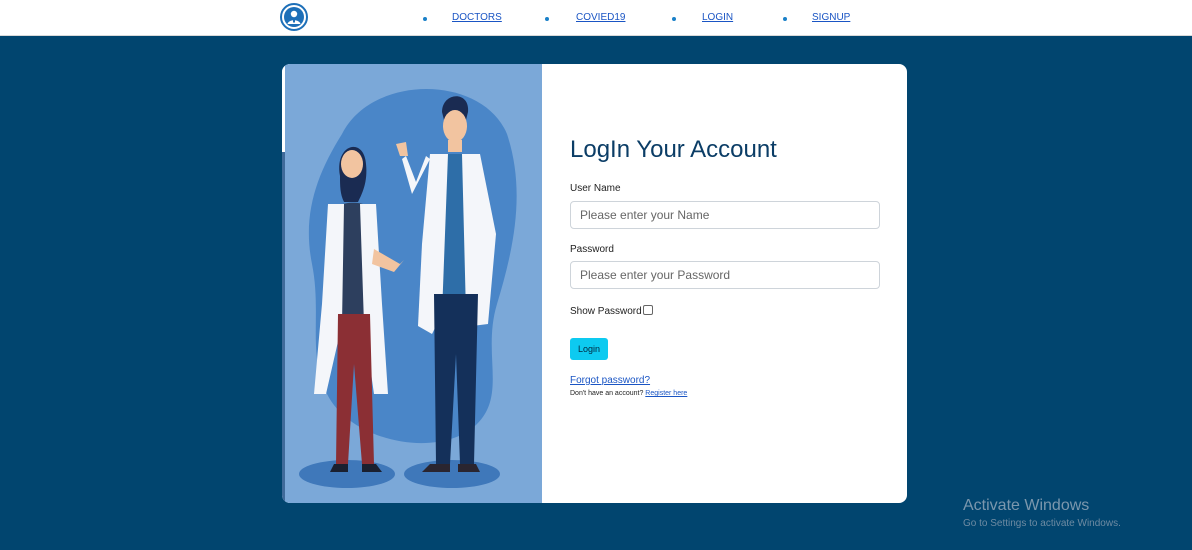 The image size is (1192, 550). I want to click on show-password-row: Show Password, so click(611, 311).